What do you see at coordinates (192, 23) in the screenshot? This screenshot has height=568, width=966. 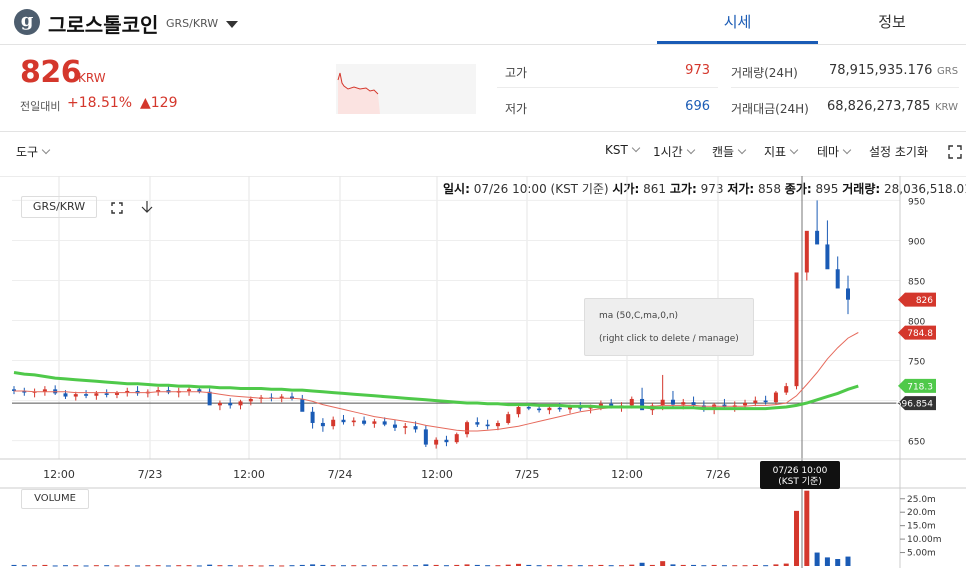 I see `pair-selector: GRS/KRW` at bounding box center [192, 23].